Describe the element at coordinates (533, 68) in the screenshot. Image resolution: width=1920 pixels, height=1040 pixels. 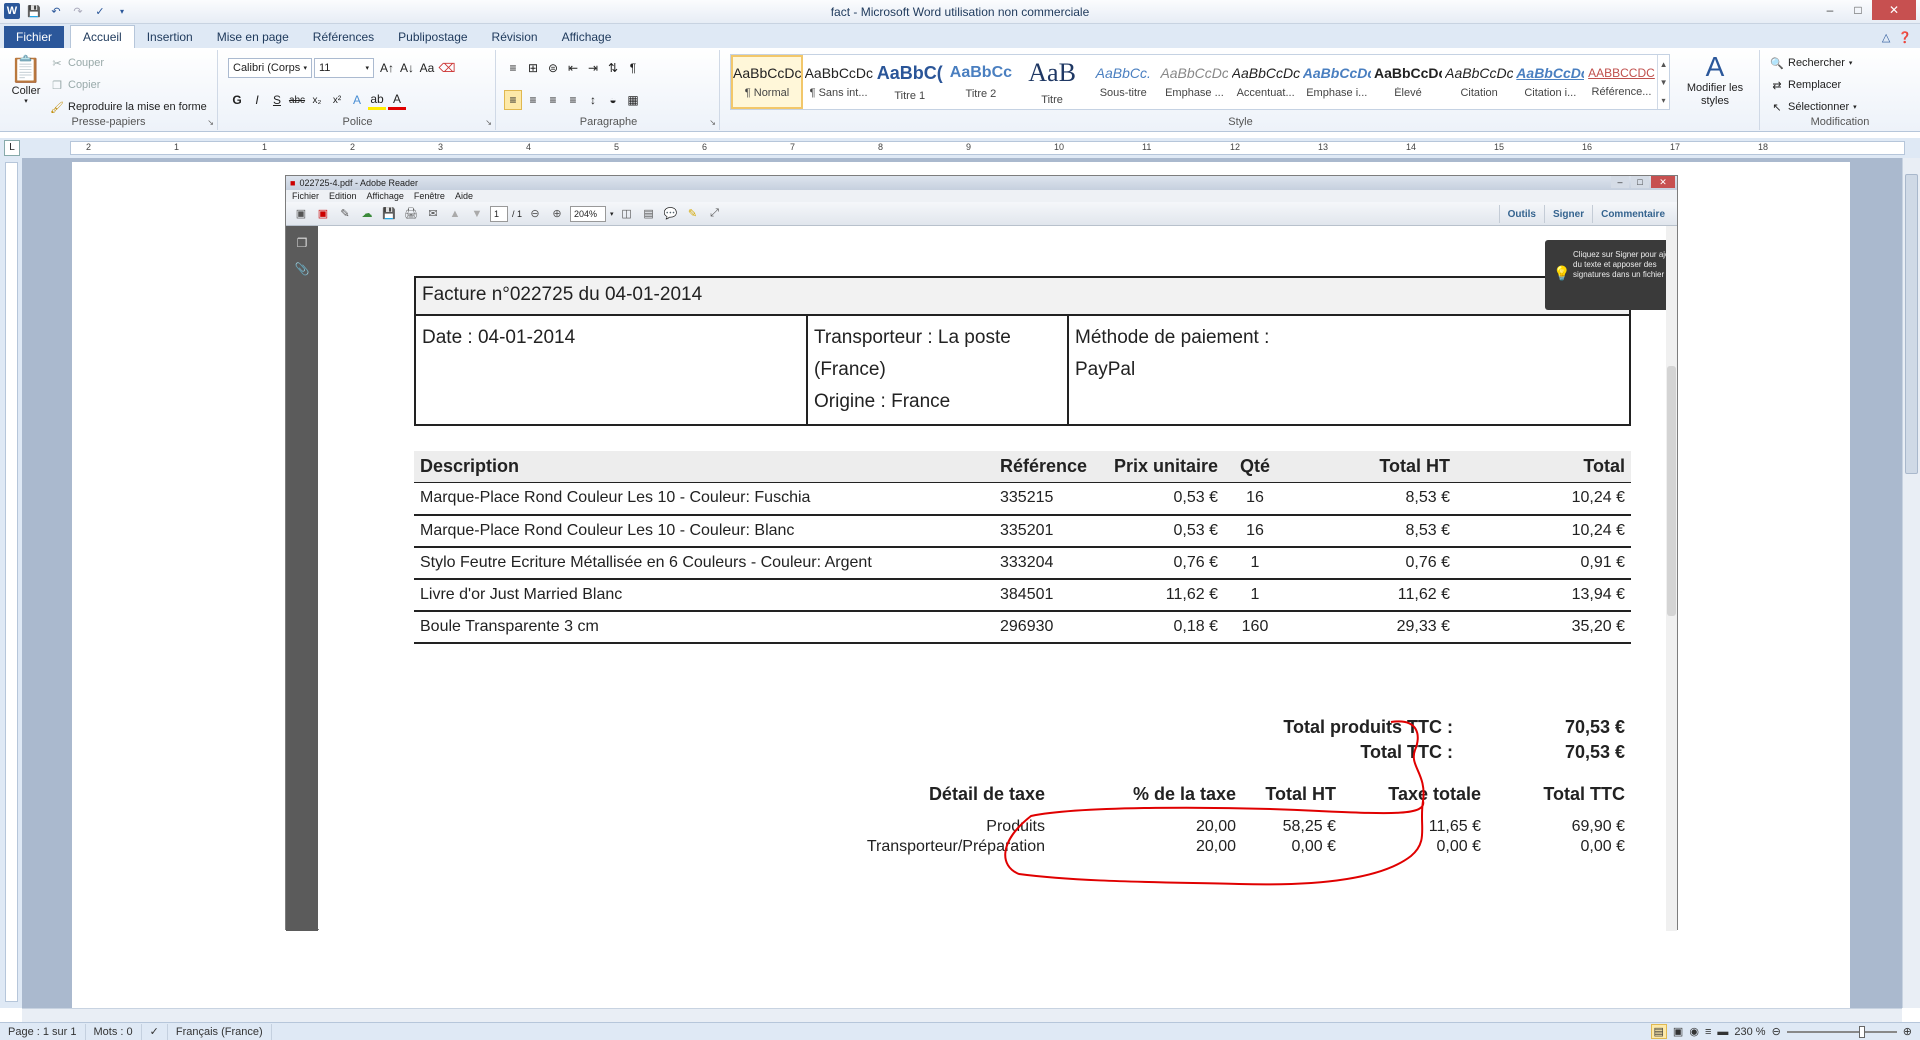
I see `numbering-icon: ⊞` at that location.